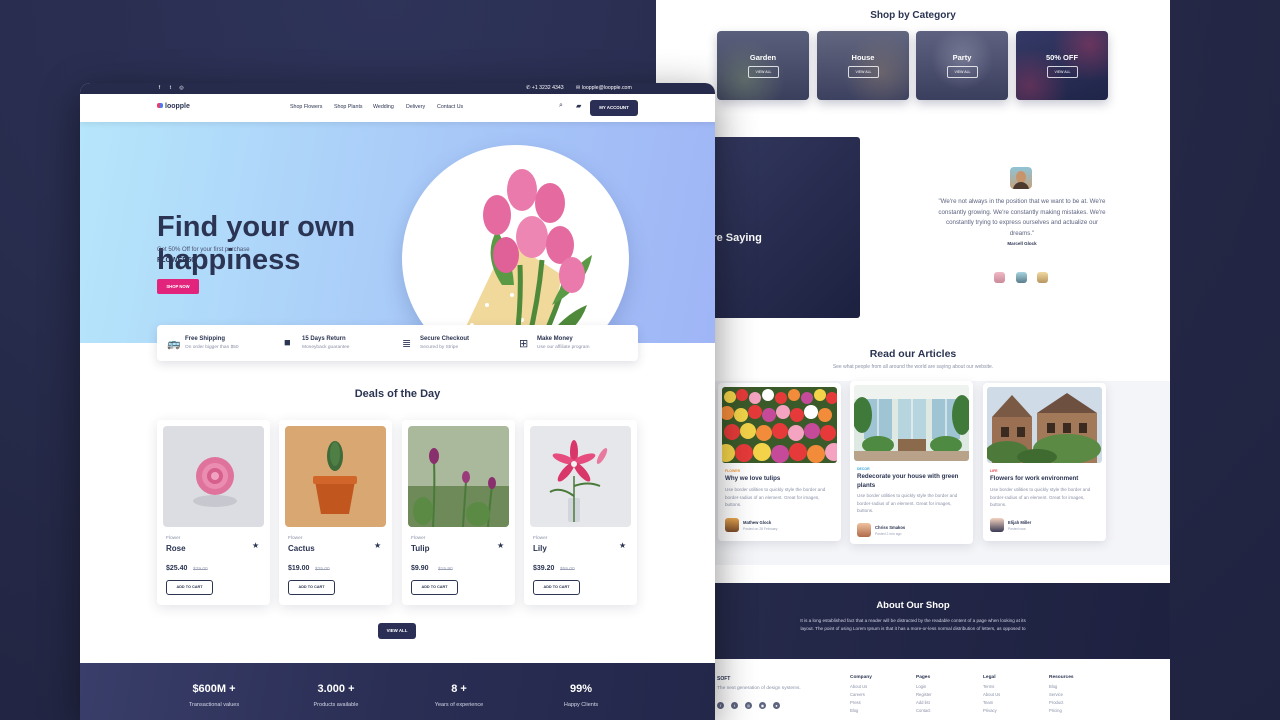 The image size is (1280, 720). What do you see at coordinates (1061, 703) in the screenshot?
I see `footer-link: Product` at bounding box center [1061, 703].